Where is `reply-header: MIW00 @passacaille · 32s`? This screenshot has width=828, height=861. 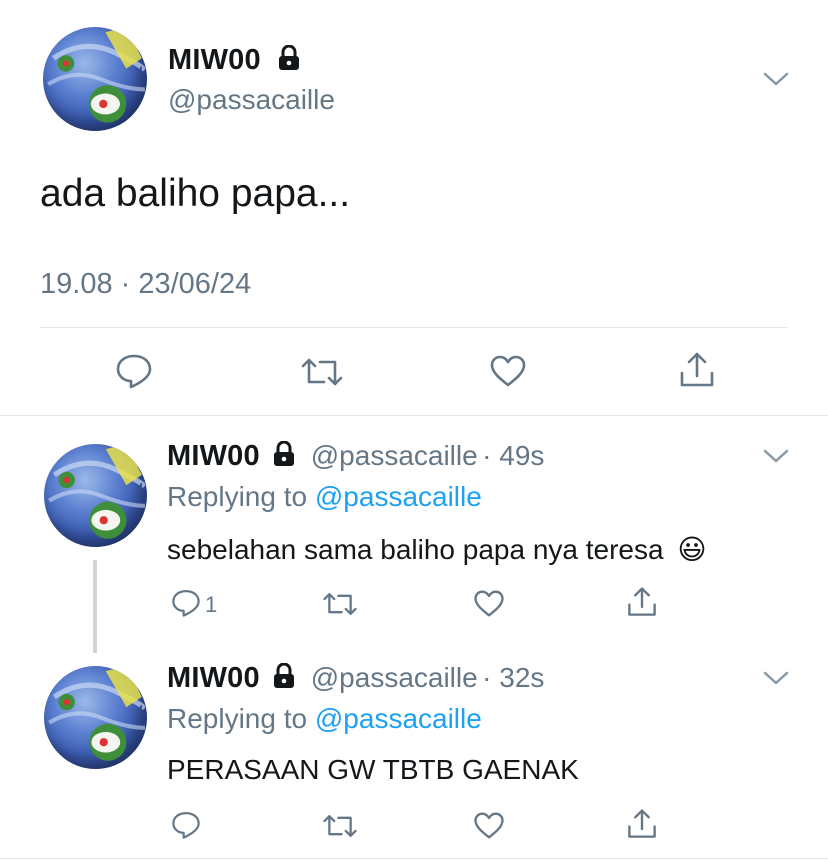 reply-header: MIW00 @passacaille · 32s is located at coordinates (355, 678).